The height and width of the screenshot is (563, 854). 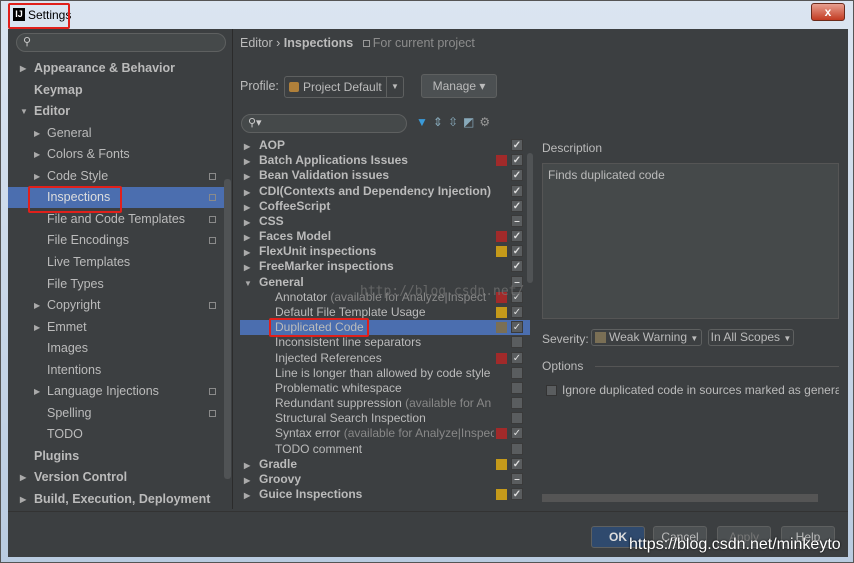 What do you see at coordinates (385, 145) in the screenshot?
I see `inspection-row: ▶ AOP ✓` at bounding box center [385, 145].